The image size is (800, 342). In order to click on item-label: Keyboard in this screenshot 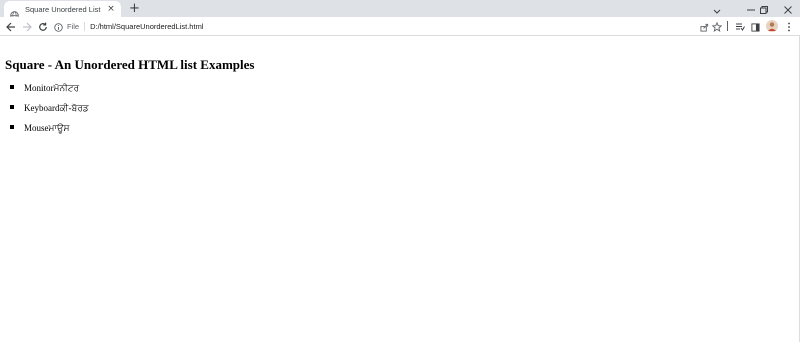, I will do `click(42, 108)`.